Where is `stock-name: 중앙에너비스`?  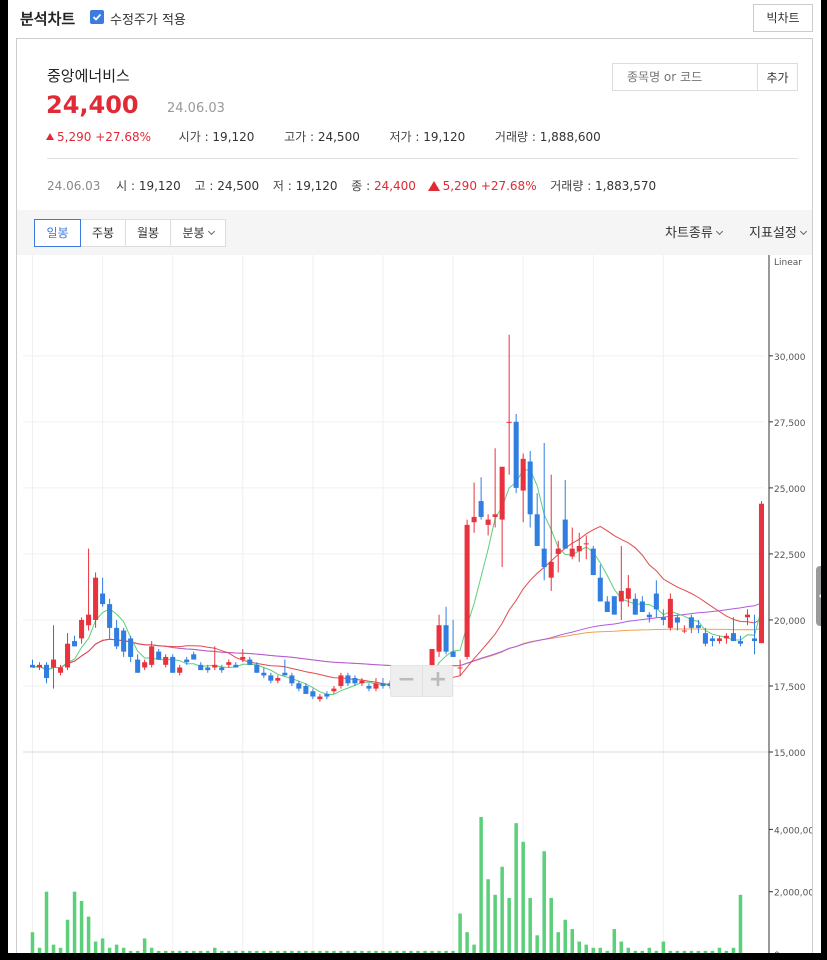
stock-name: 중앙에너비스 is located at coordinates (88, 76).